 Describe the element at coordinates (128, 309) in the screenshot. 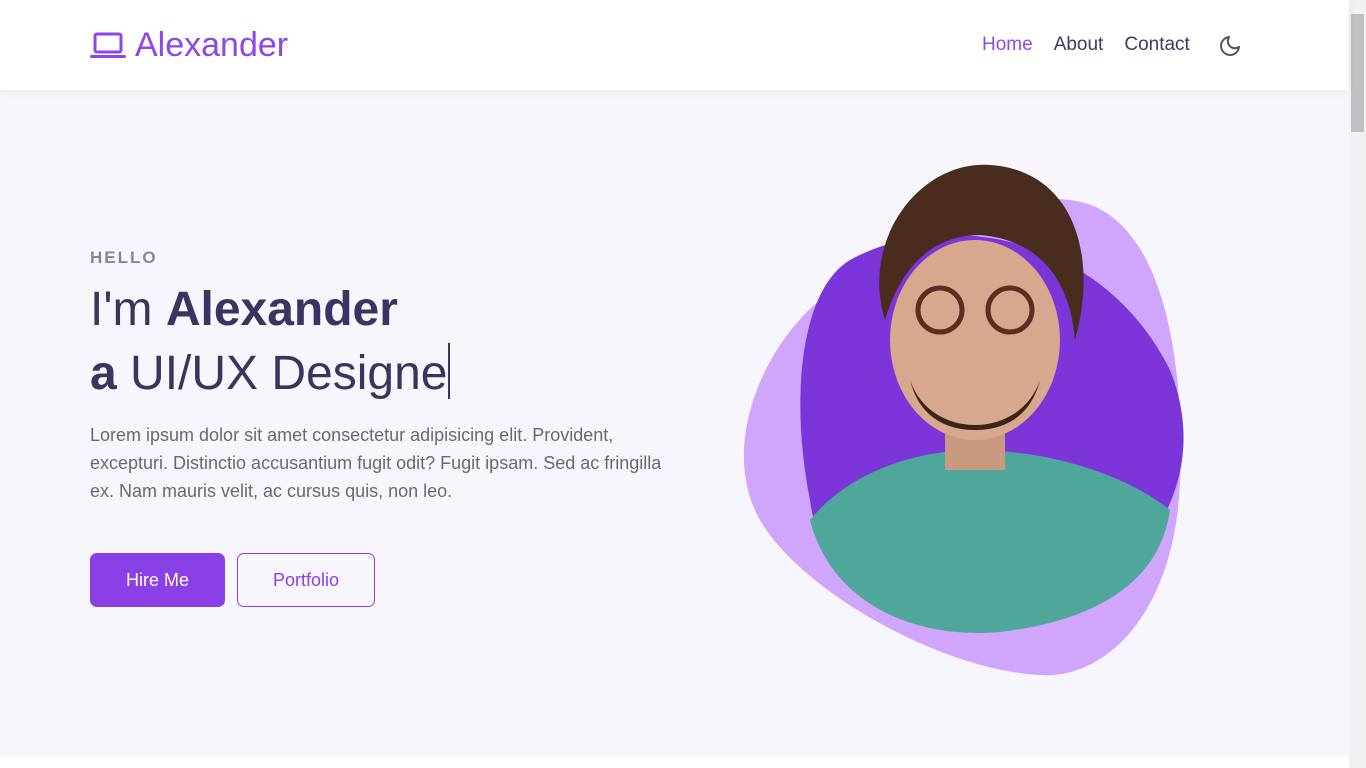

I see `heading-prefix: I'm` at that location.